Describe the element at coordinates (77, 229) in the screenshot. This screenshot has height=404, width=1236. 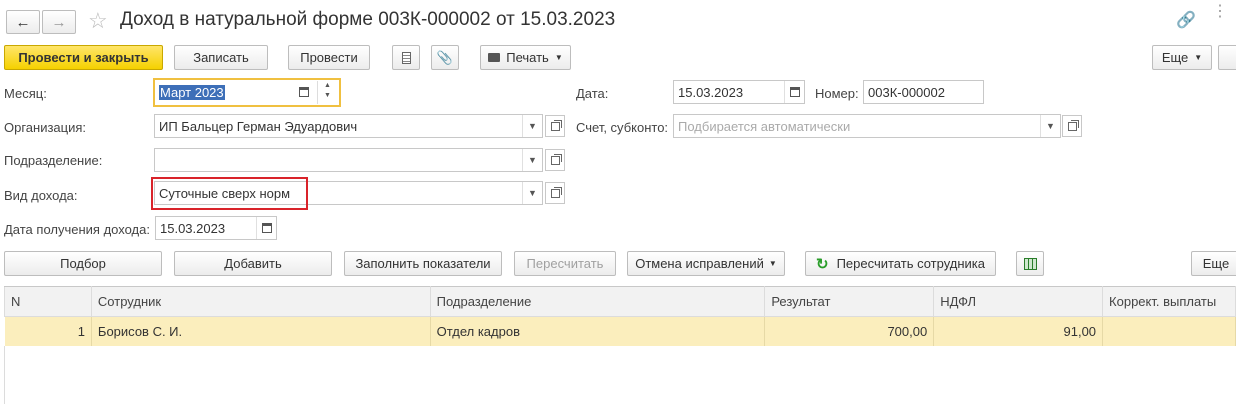
I see `income-date-label: Дата получения дохода:` at that location.